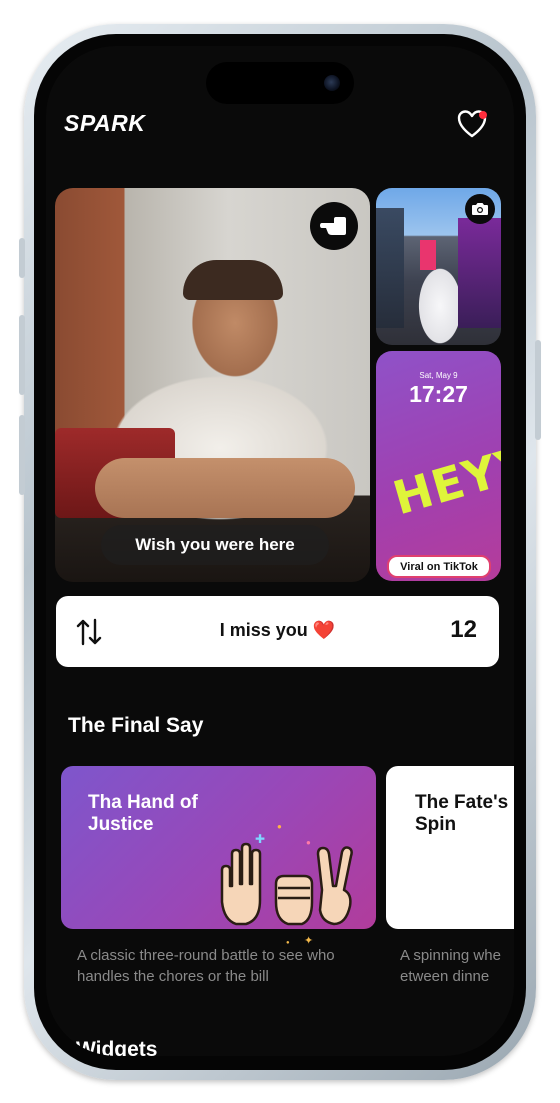  I want to click on volume-down-button, so click(22, 455).